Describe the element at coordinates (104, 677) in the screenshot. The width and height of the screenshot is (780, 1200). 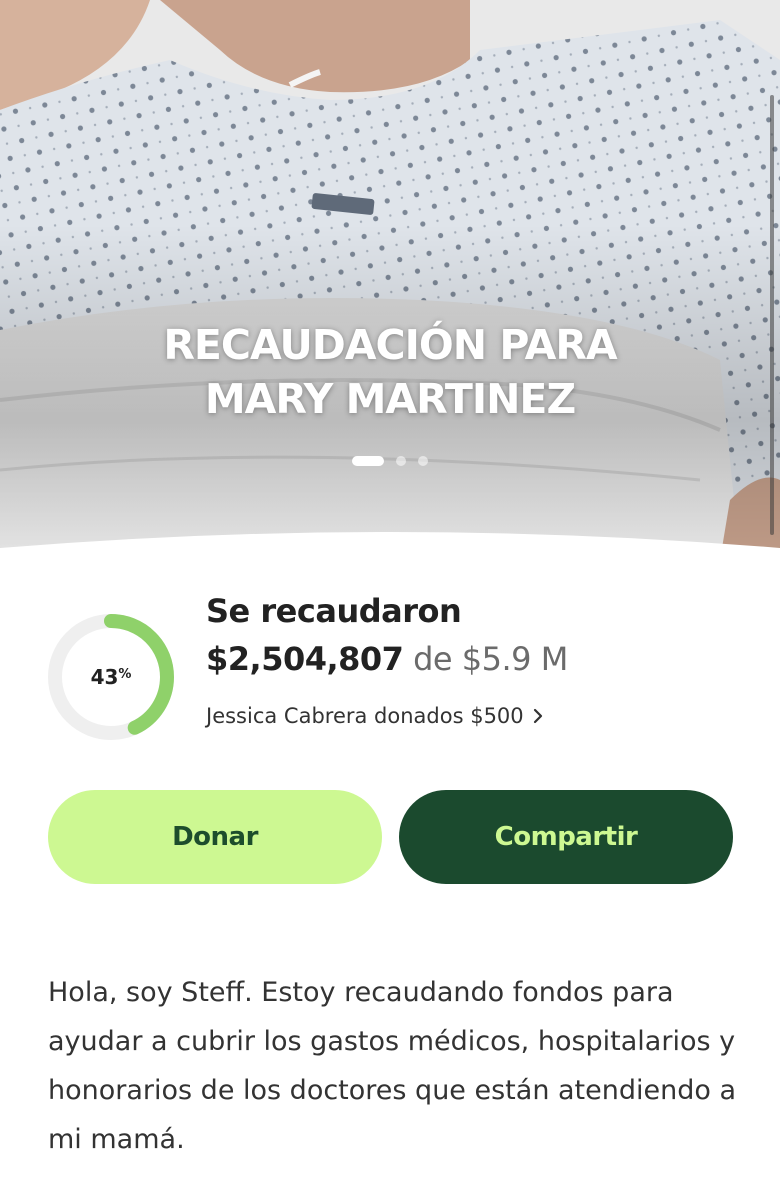
I see `progress-percent-value: 43` at that location.